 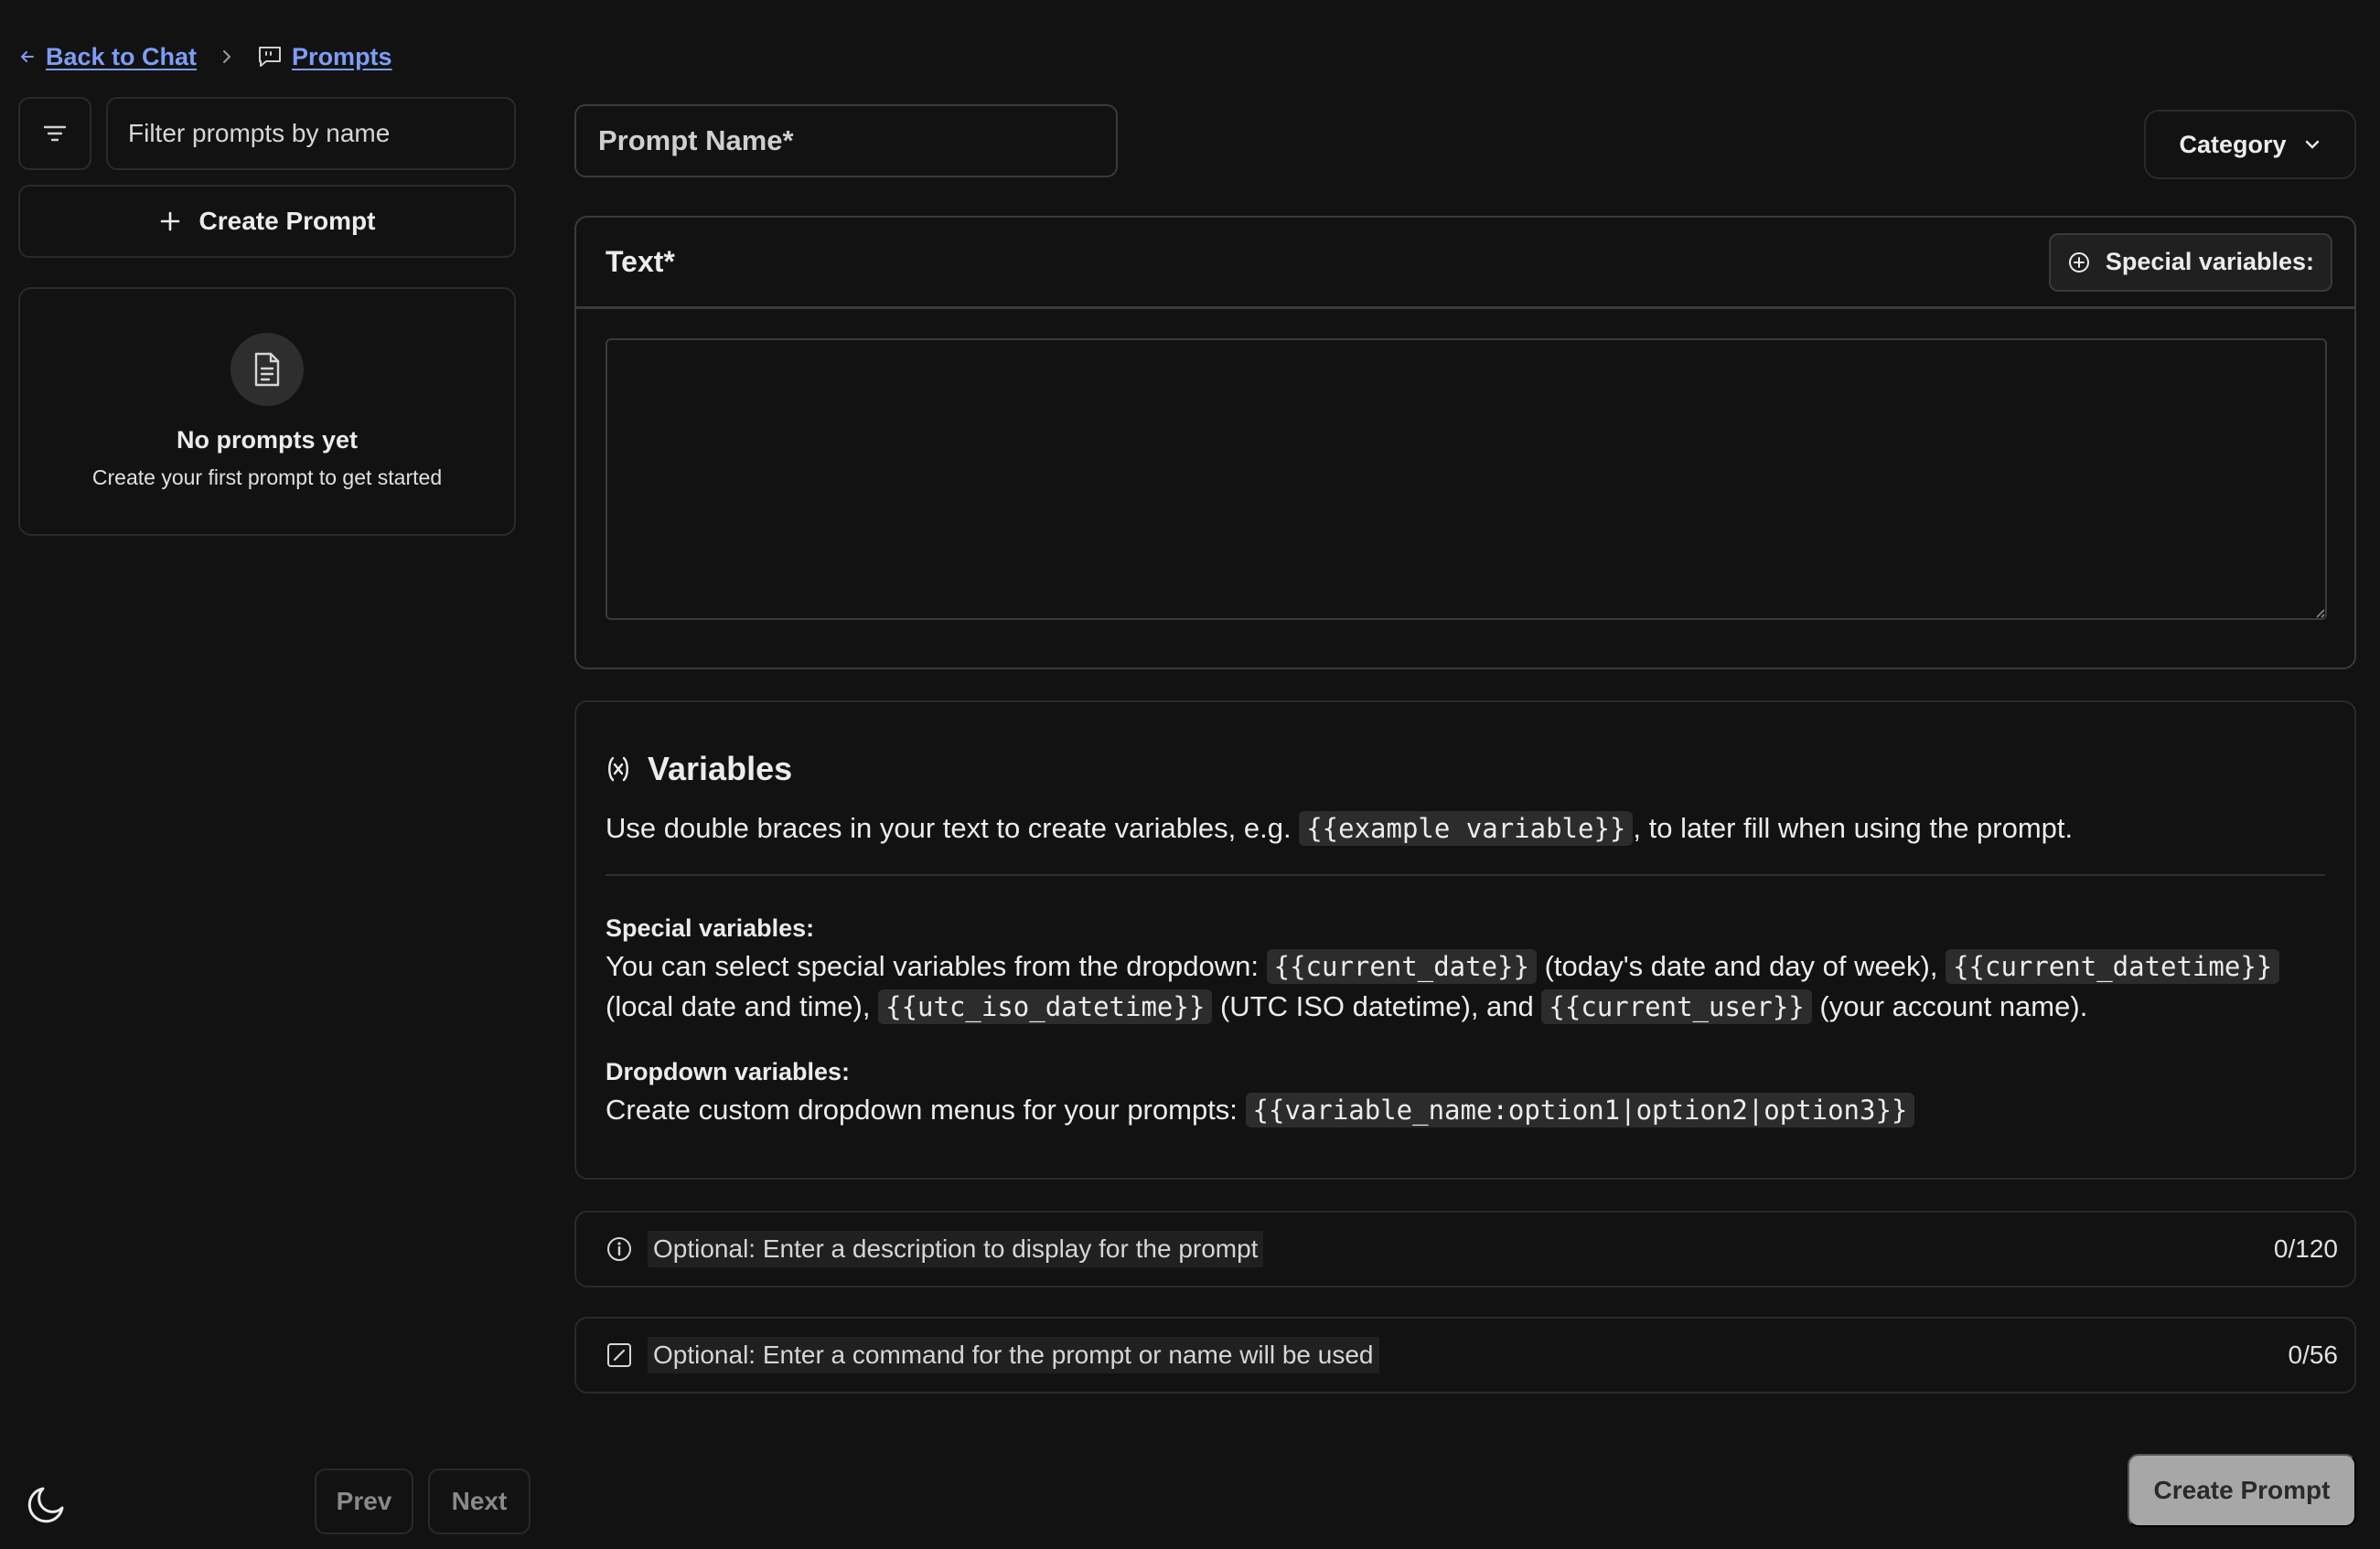 What do you see at coordinates (270, 57) in the screenshot?
I see `message-square-quote-icon` at bounding box center [270, 57].